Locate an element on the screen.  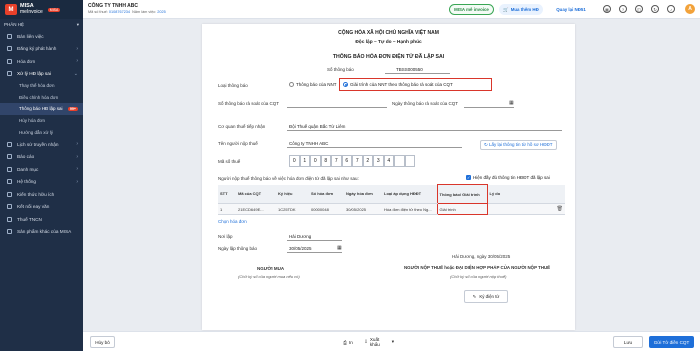
tax-icon is located at coordinates (9, 219).